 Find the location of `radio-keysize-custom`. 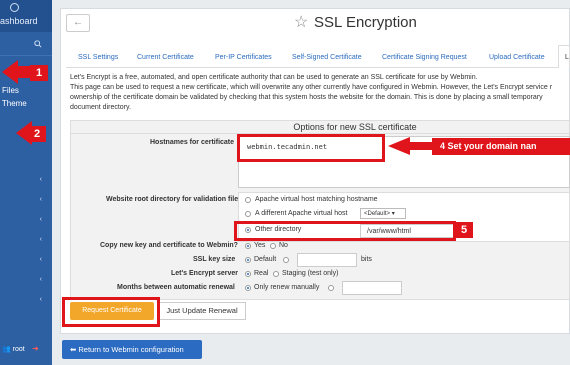

radio-keysize-custom is located at coordinates (286, 260).